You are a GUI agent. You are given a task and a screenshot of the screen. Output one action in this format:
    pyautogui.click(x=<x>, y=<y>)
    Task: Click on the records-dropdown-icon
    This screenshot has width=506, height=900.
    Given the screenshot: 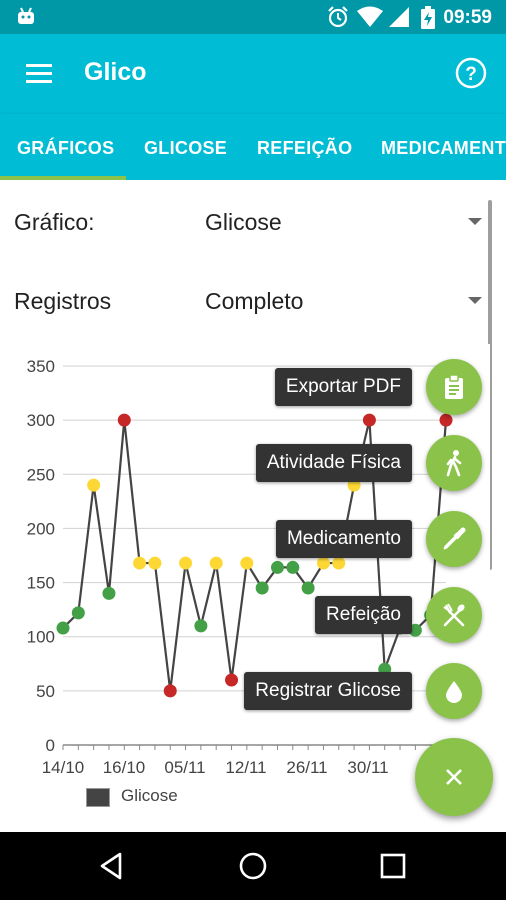 What is the action you would take?
    pyautogui.click(x=475, y=300)
    